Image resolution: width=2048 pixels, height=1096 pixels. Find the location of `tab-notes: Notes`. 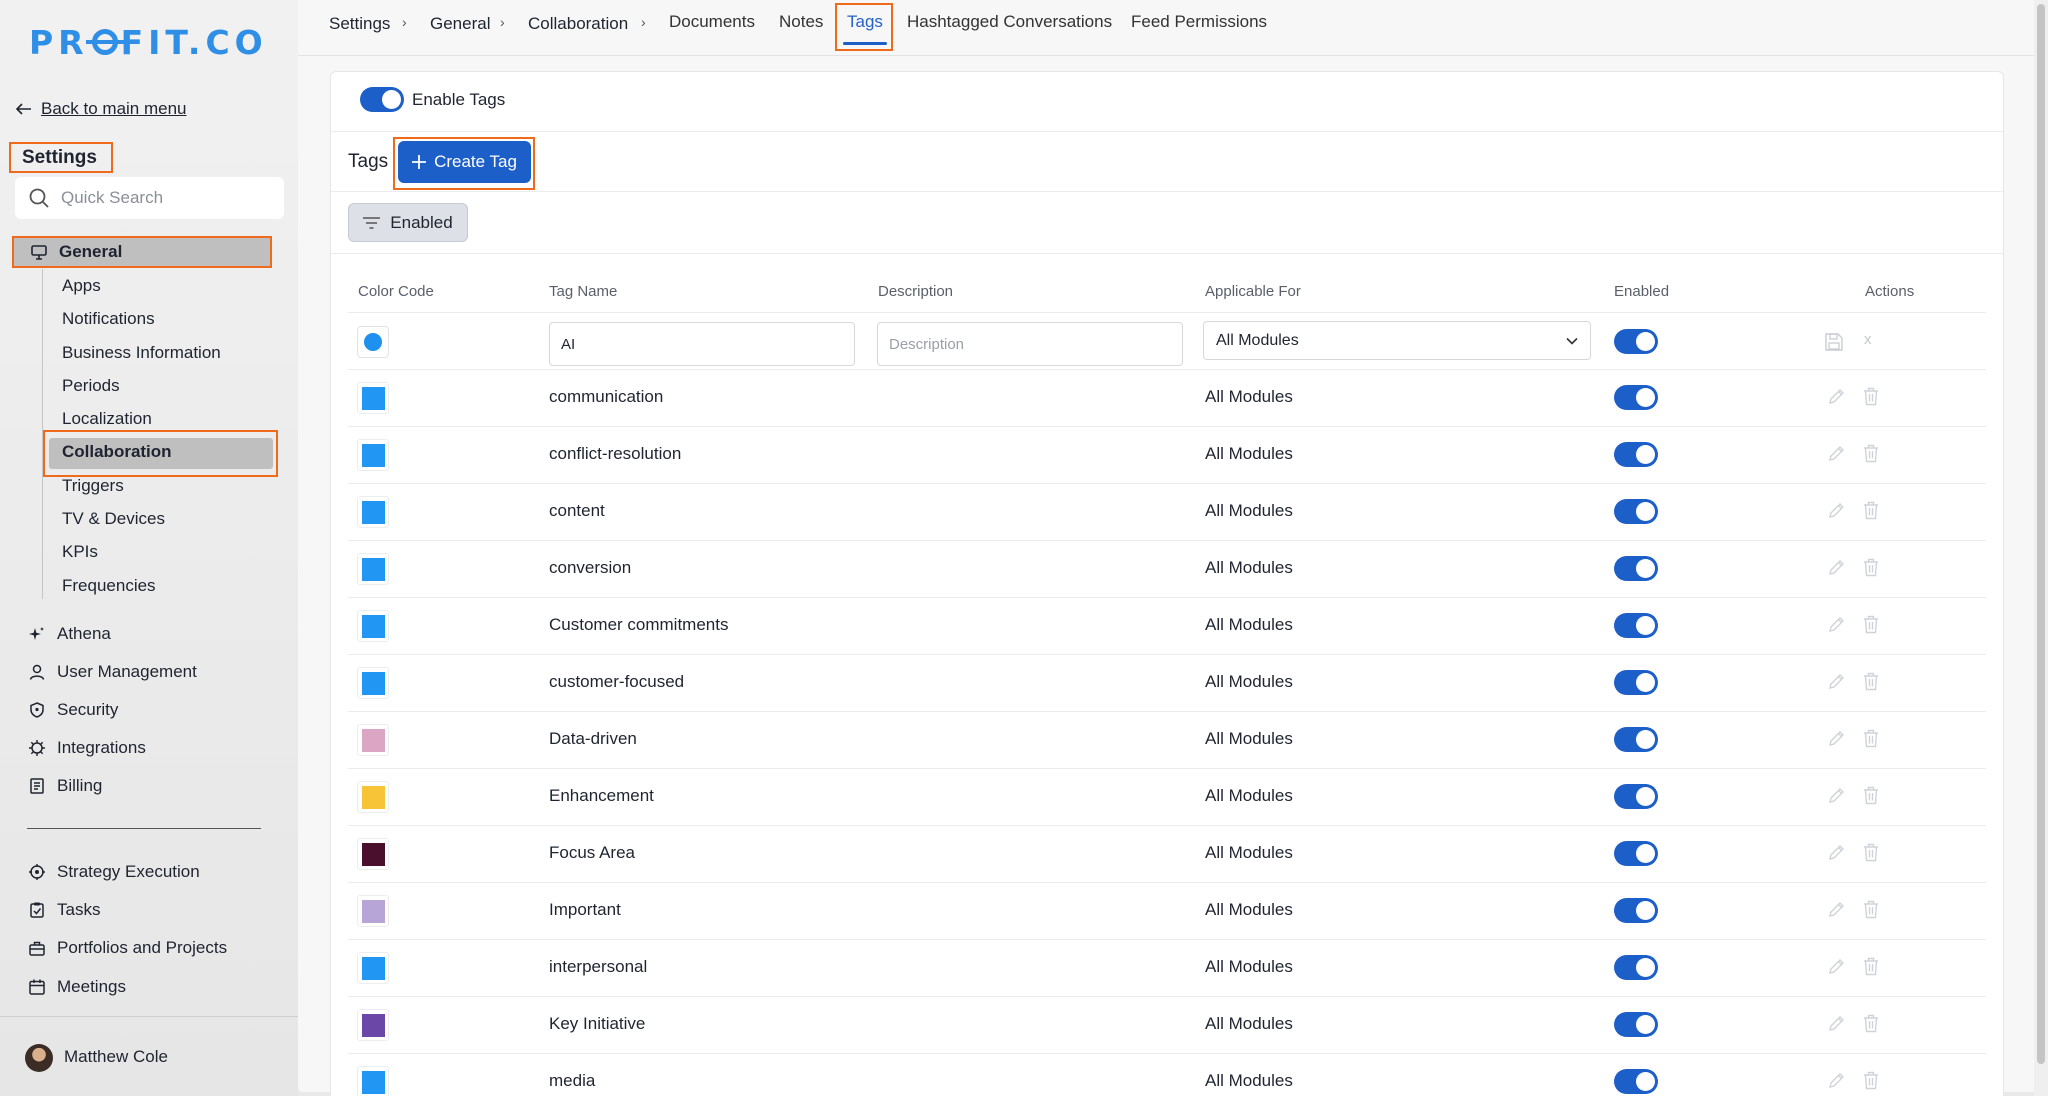

tab-notes: Notes is located at coordinates (801, 22).